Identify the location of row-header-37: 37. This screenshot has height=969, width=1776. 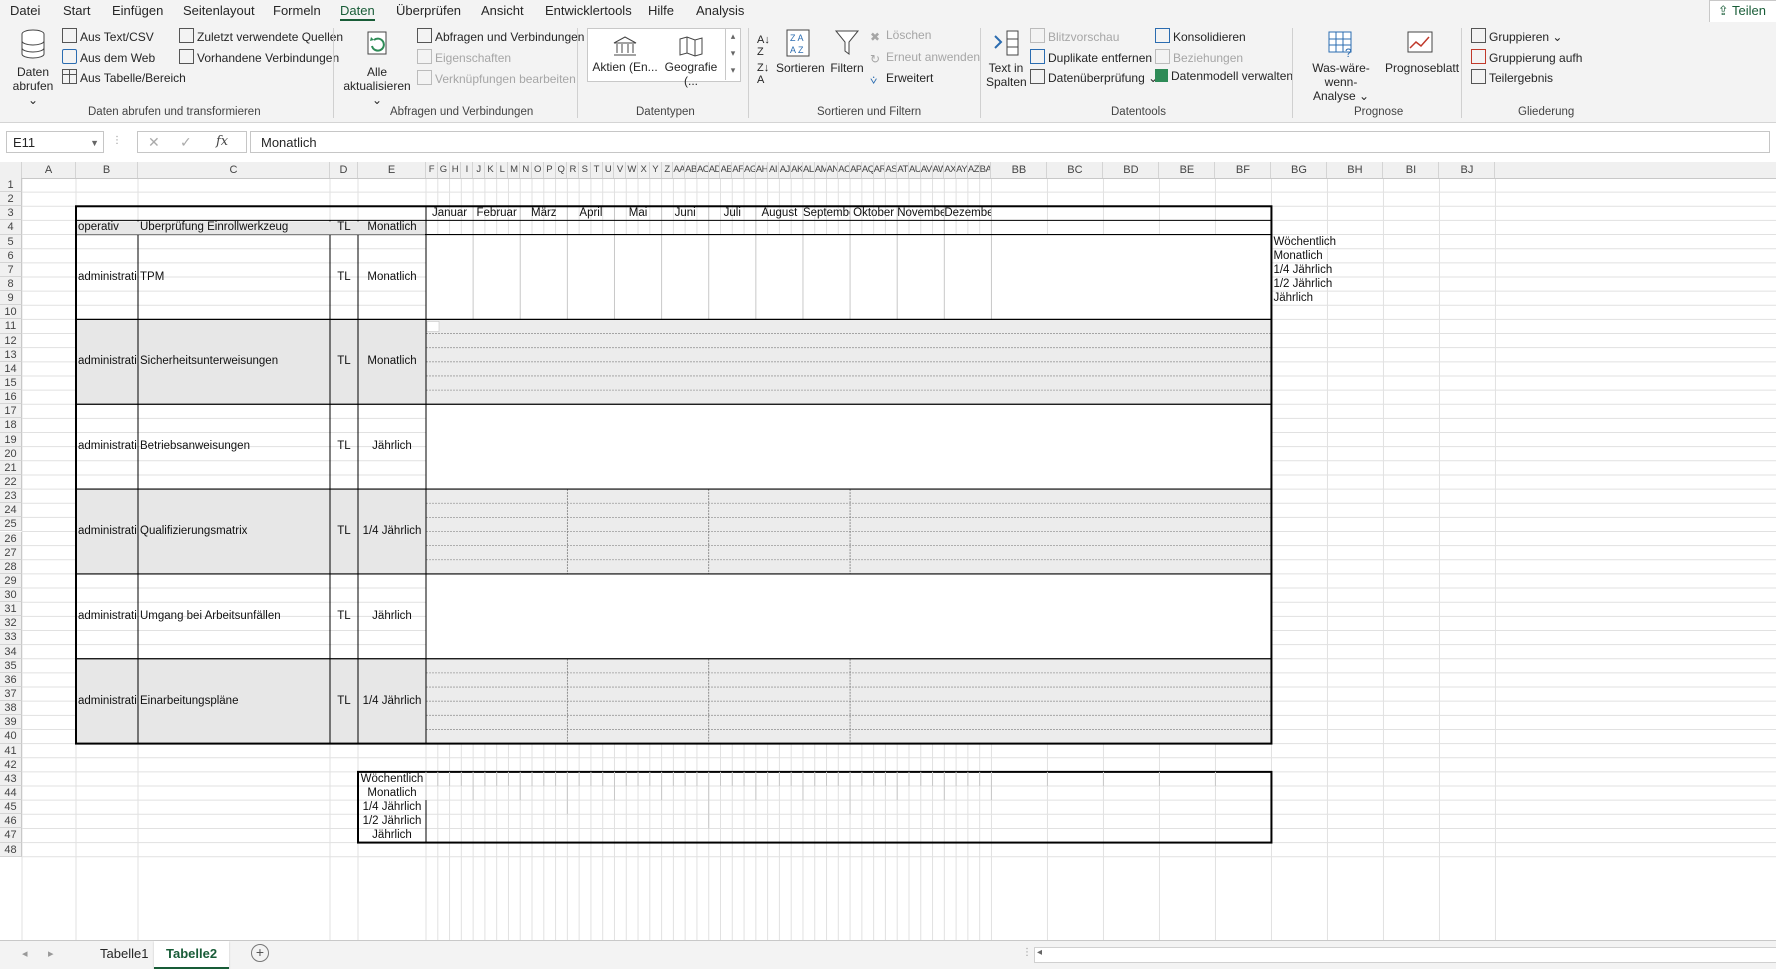
(11, 694).